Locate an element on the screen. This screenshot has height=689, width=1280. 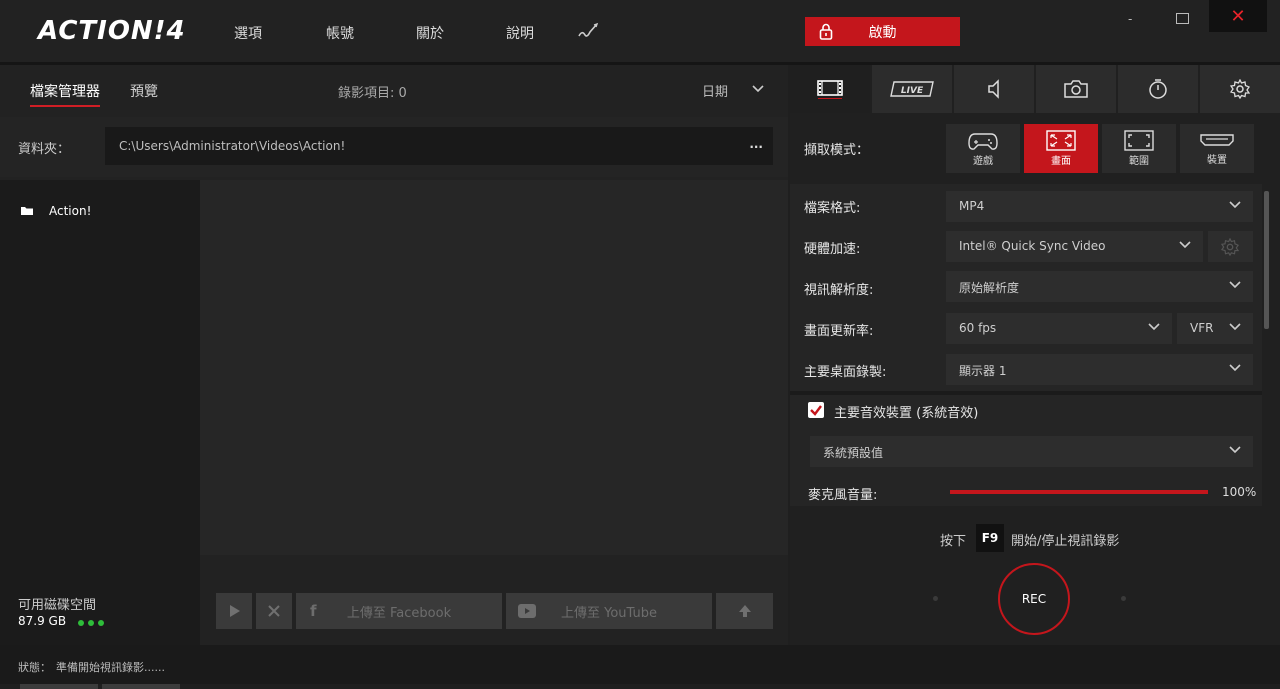
live-icon: LIVE is located at coordinates (912, 89).